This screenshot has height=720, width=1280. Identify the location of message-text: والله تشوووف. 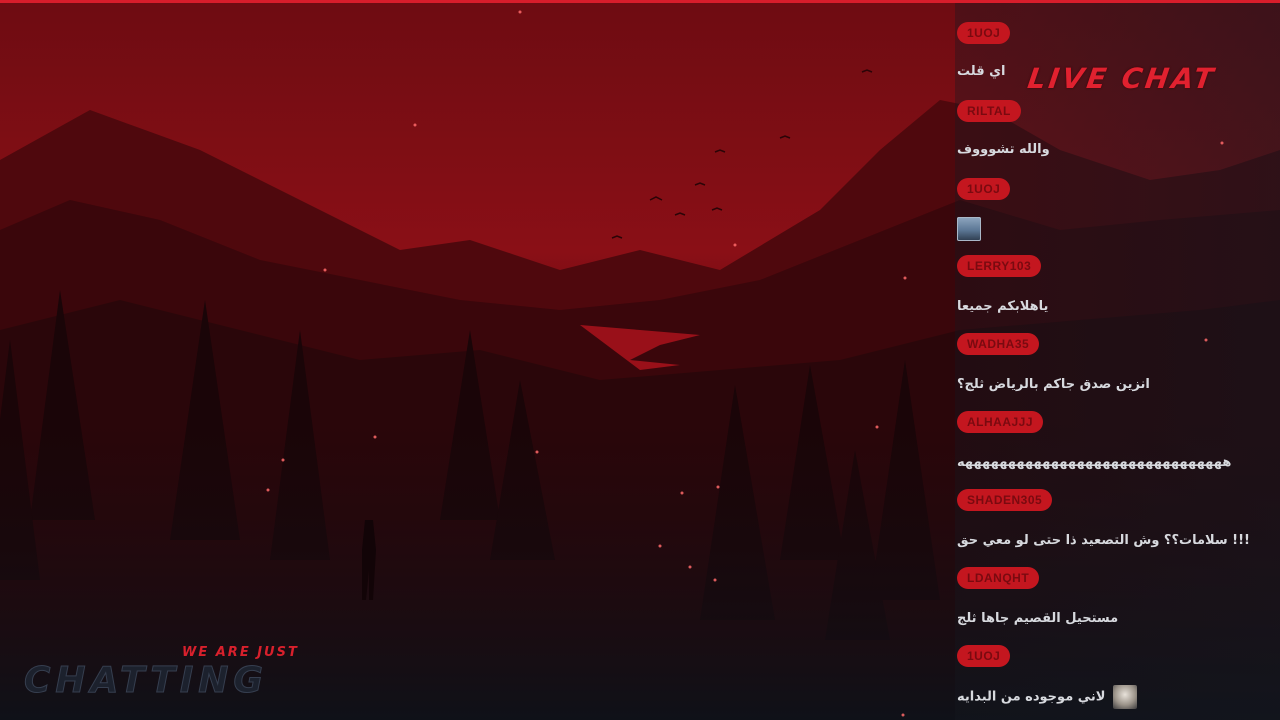
(1003, 149).